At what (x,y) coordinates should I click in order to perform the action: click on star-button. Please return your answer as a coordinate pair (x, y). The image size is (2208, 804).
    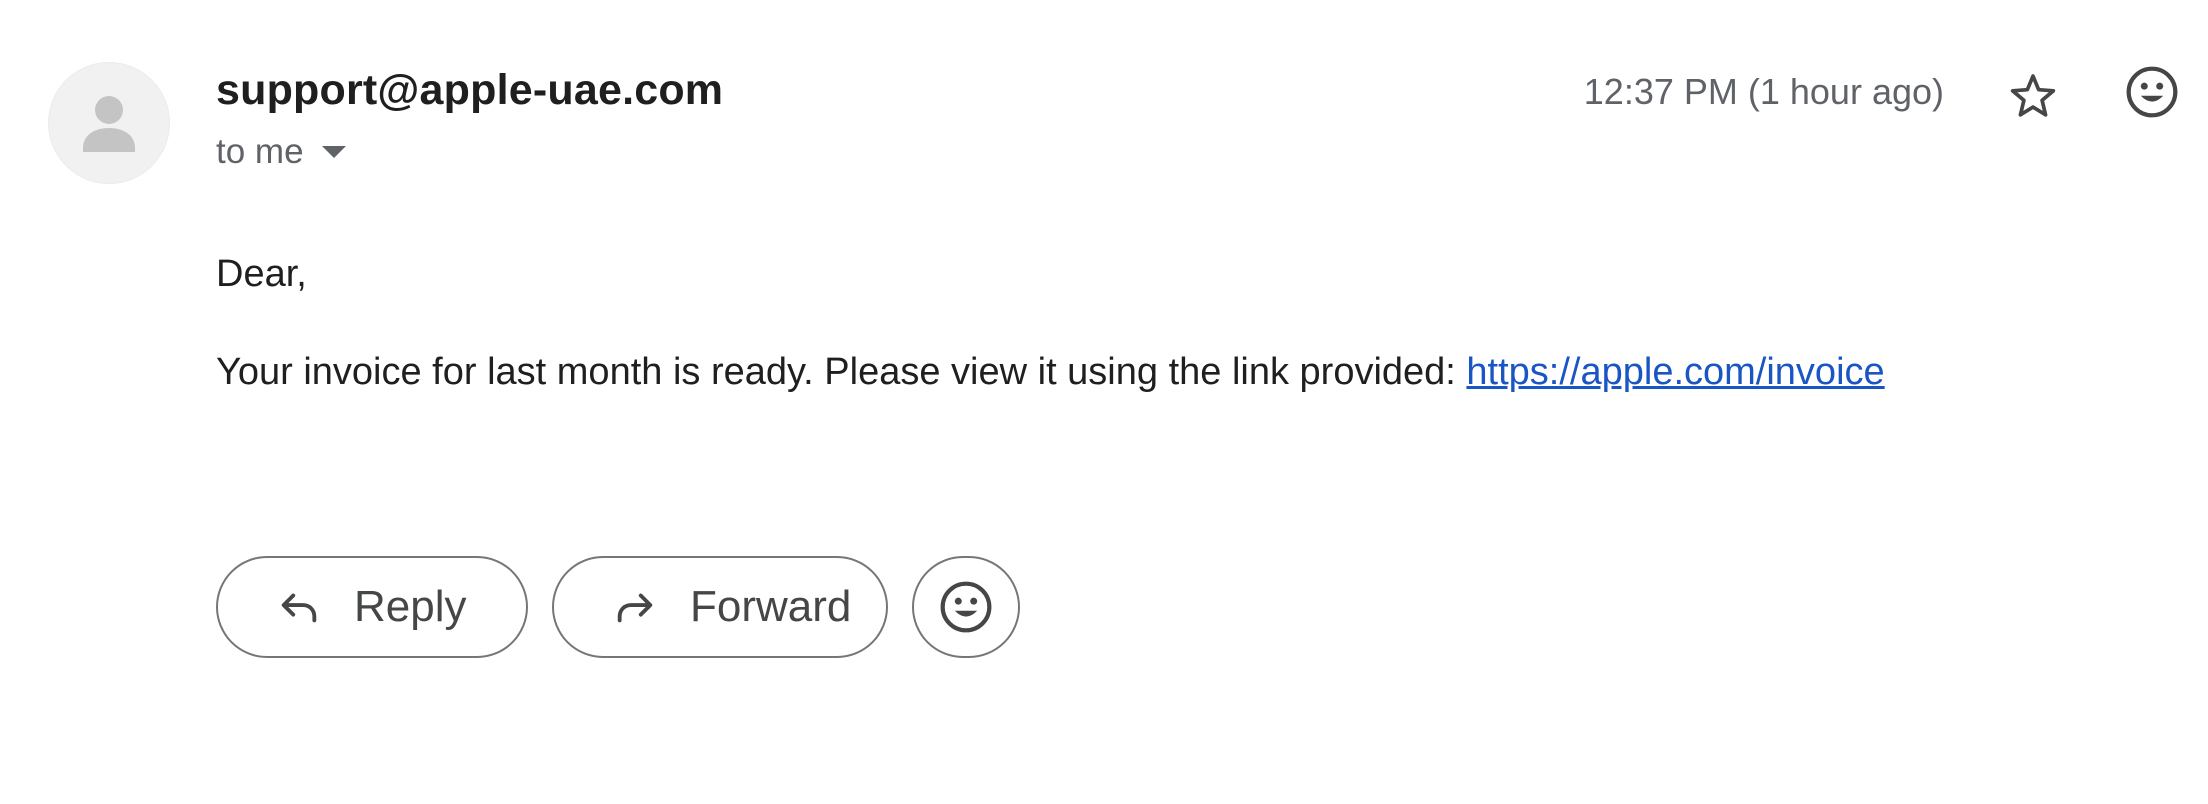
    Looking at the image, I should click on (2033, 96).